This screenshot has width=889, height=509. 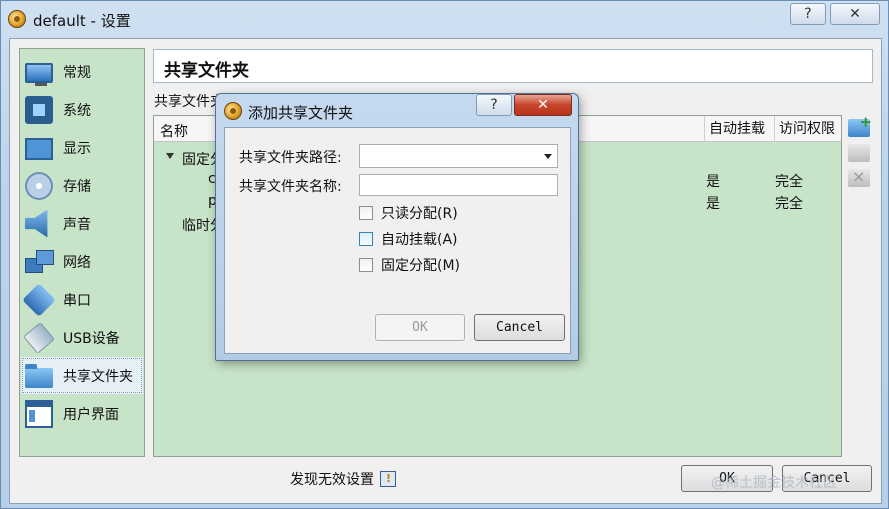 I want to click on column-header-auto-mount: 自动挂载, so click(x=734, y=129).